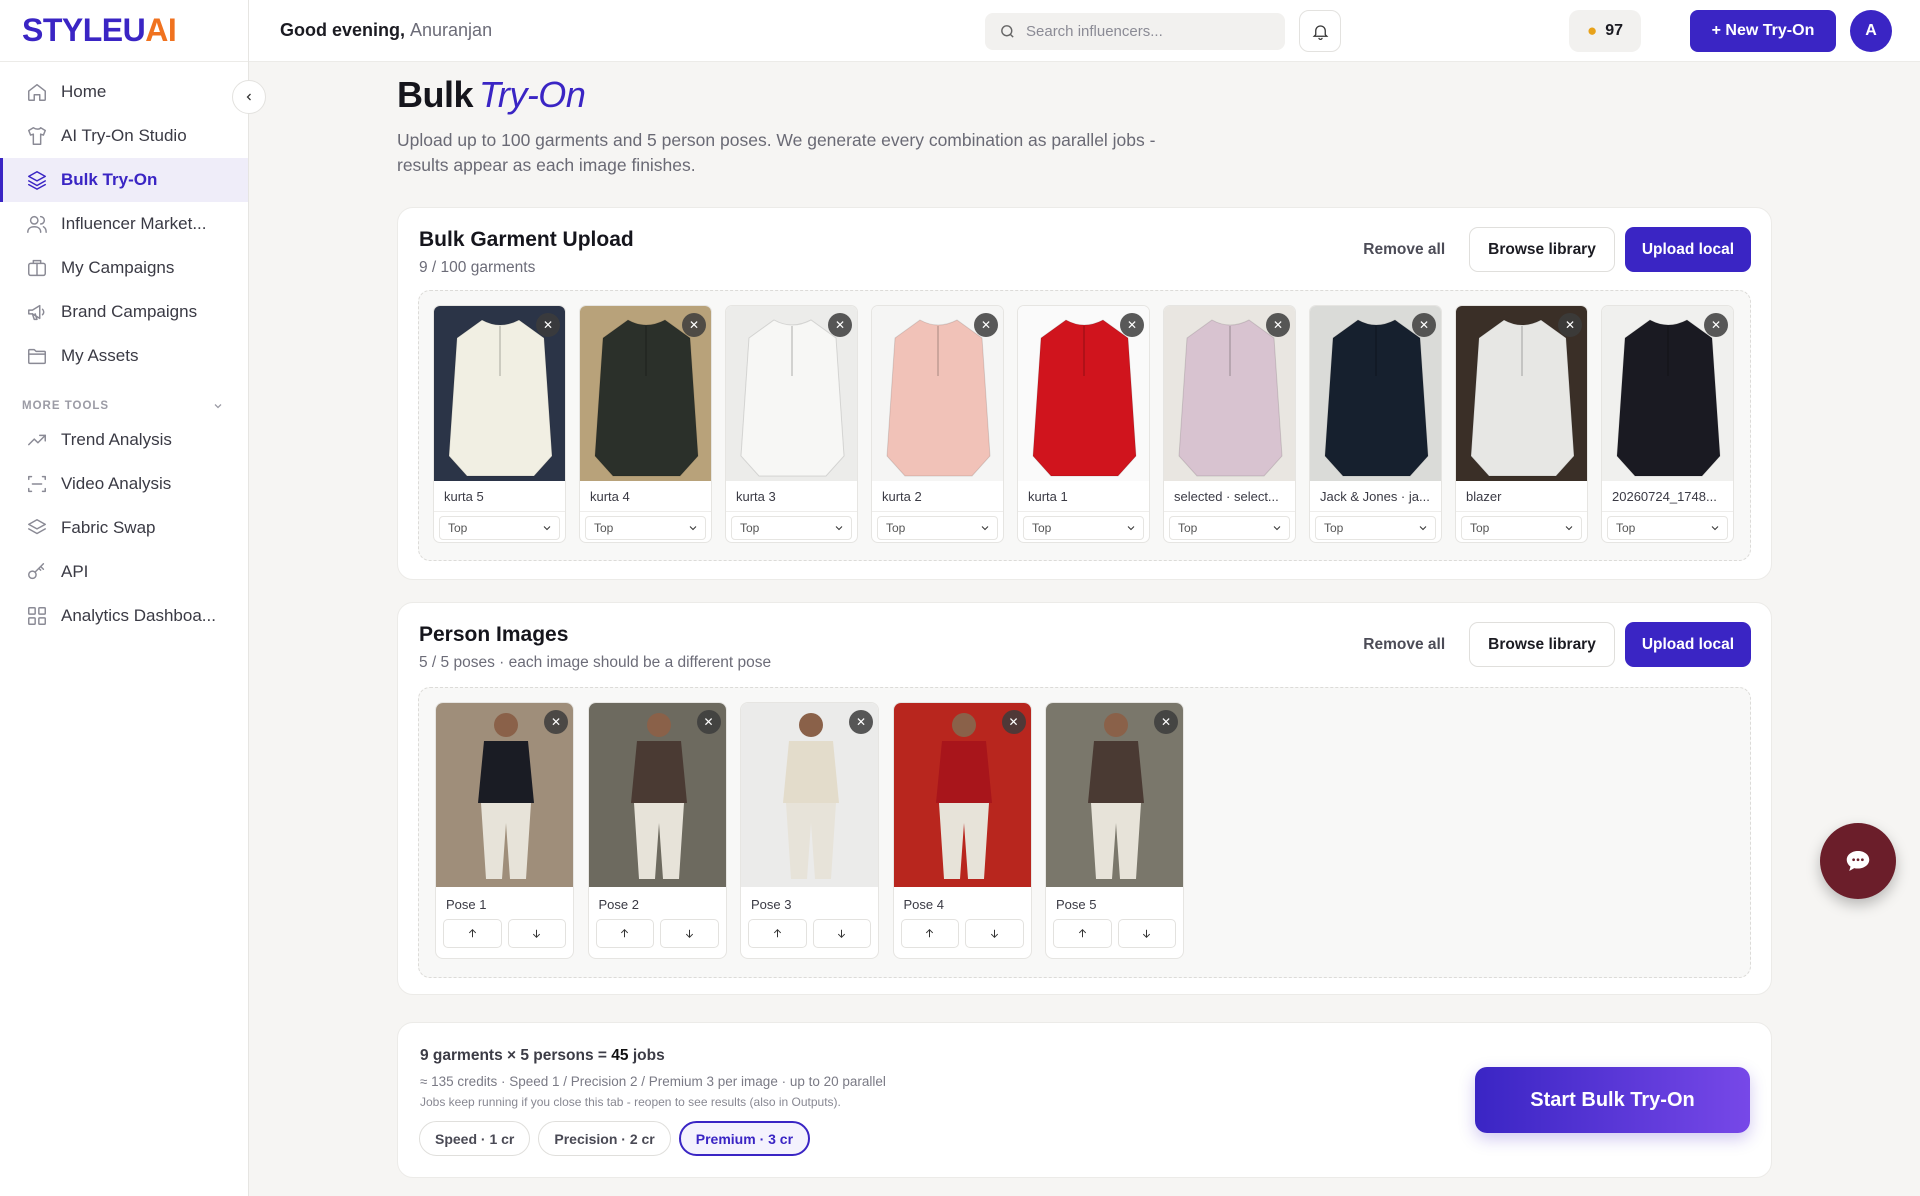 The height and width of the screenshot is (1196, 1920). What do you see at coordinates (124, 484) in the screenshot?
I see `sidebar-item-video-analysis: Video Analysis` at bounding box center [124, 484].